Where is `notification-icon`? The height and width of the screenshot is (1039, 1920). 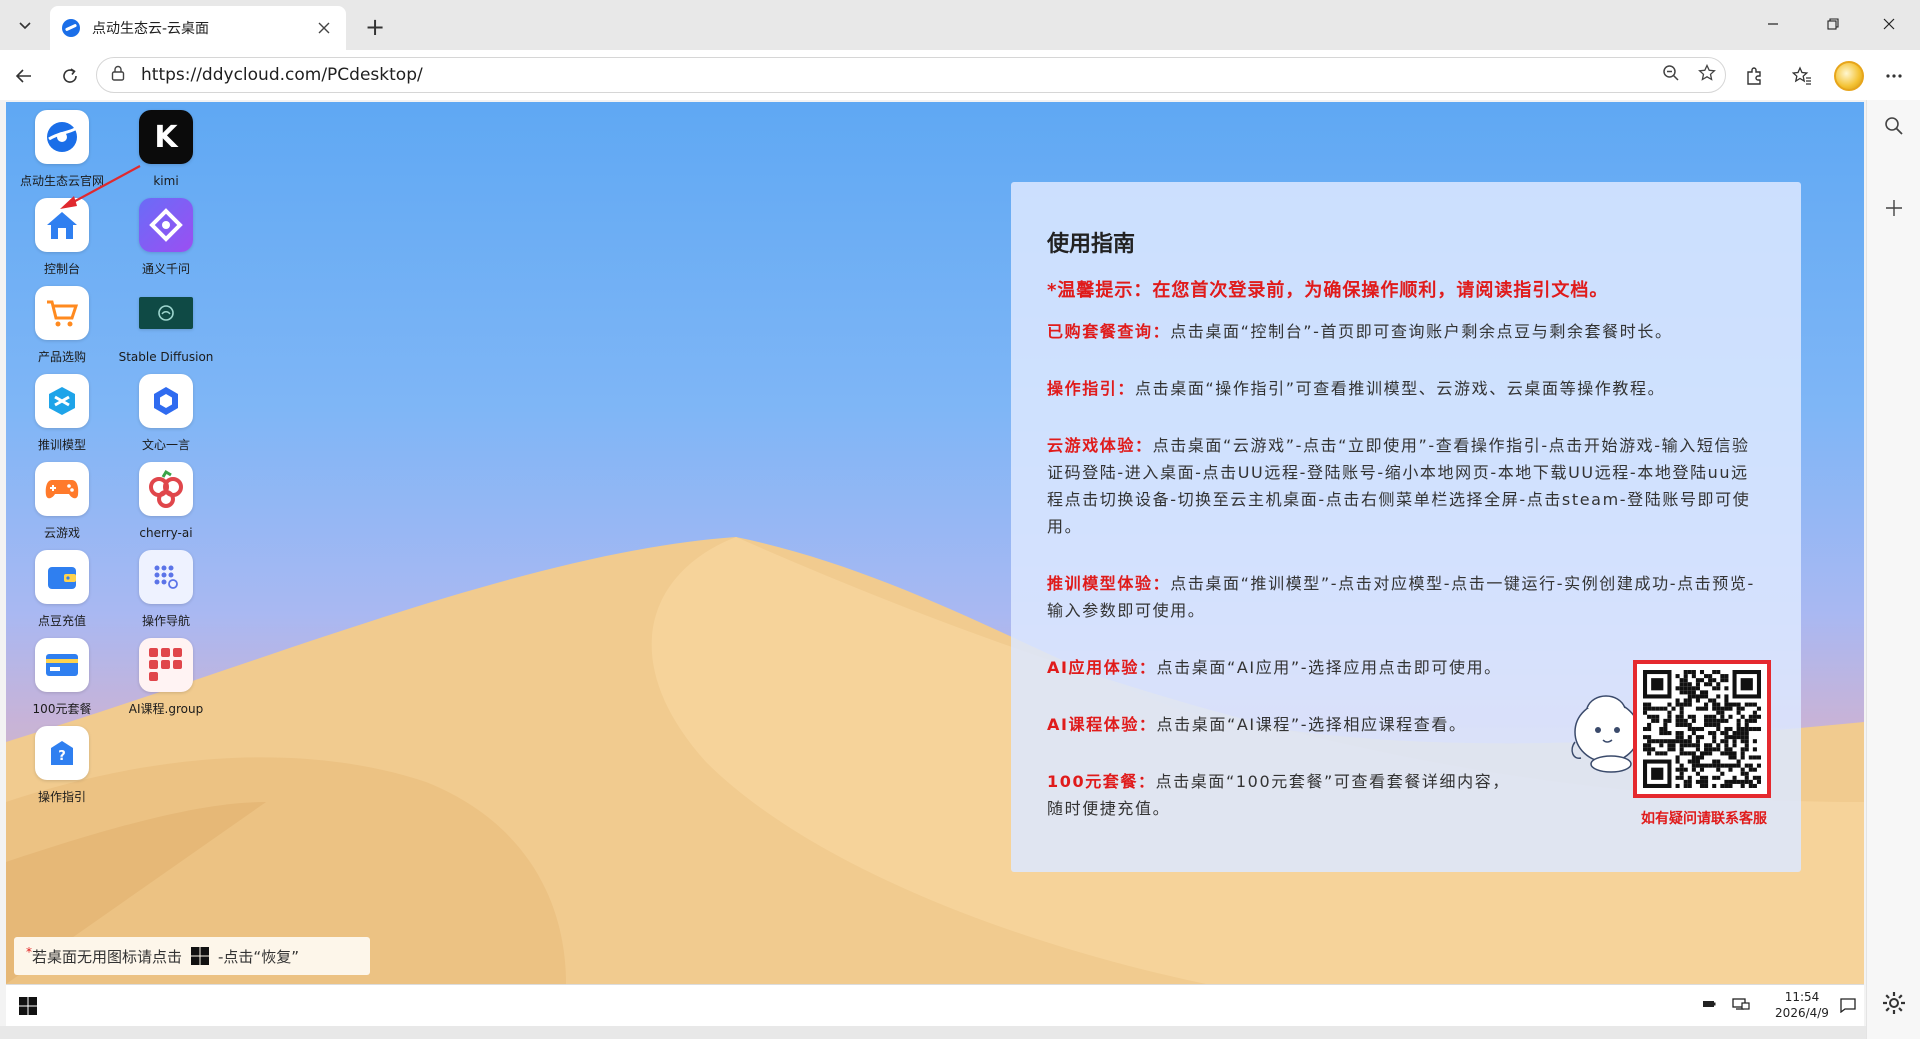
notification-icon is located at coordinates (1848, 1006).